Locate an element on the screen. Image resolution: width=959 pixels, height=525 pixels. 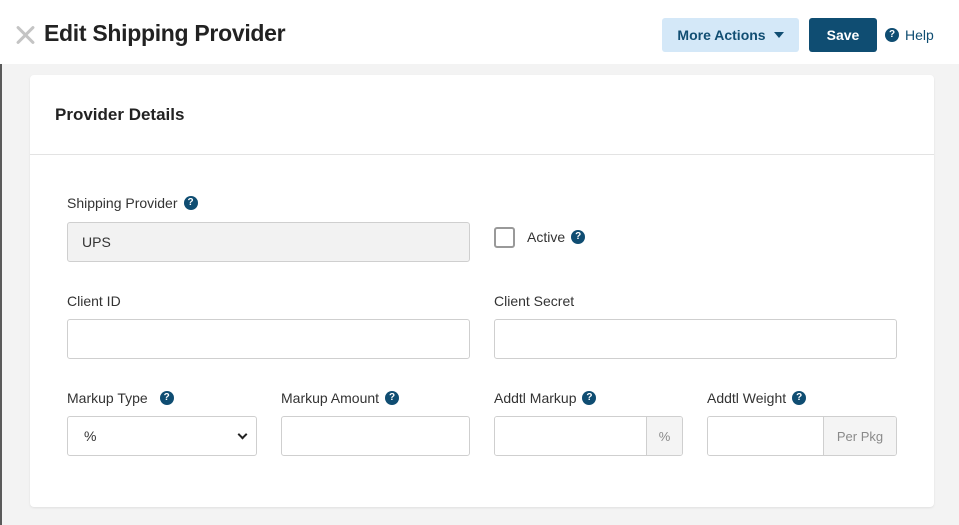
shipping-provider-label: Shipping Provider ? is located at coordinates (132, 203).